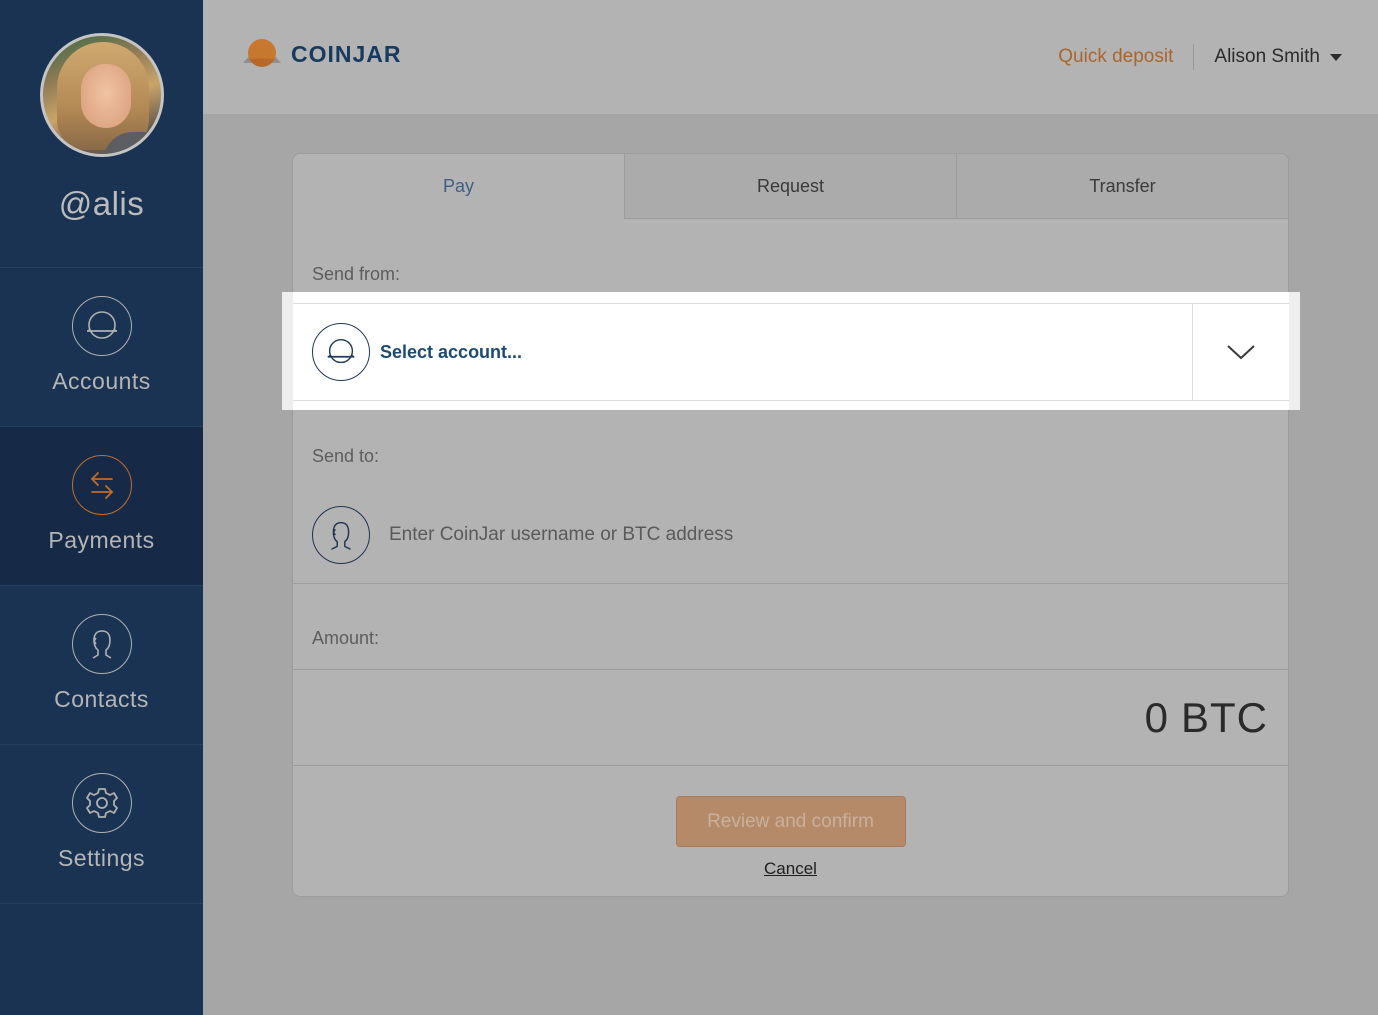 The image size is (1378, 1015). Describe the element at coordinates (1156, 717) in the screenshot. I see `amount-value: 0` at that location.